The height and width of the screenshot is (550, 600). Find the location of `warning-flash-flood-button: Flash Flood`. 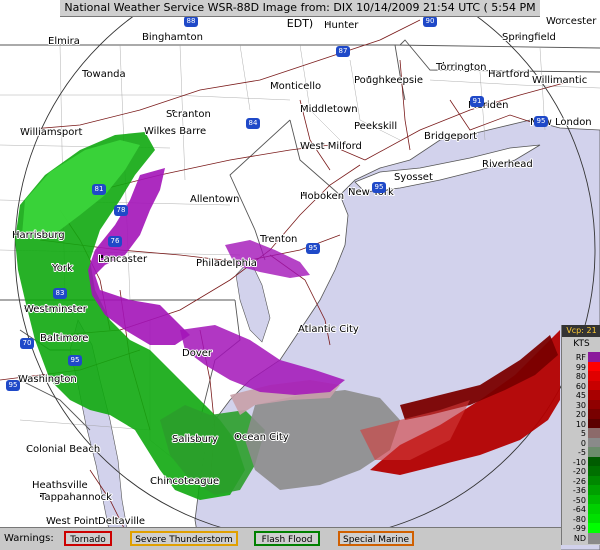

warning-flash-flood-button: Flash Flood is located at coordinates (287, 538).